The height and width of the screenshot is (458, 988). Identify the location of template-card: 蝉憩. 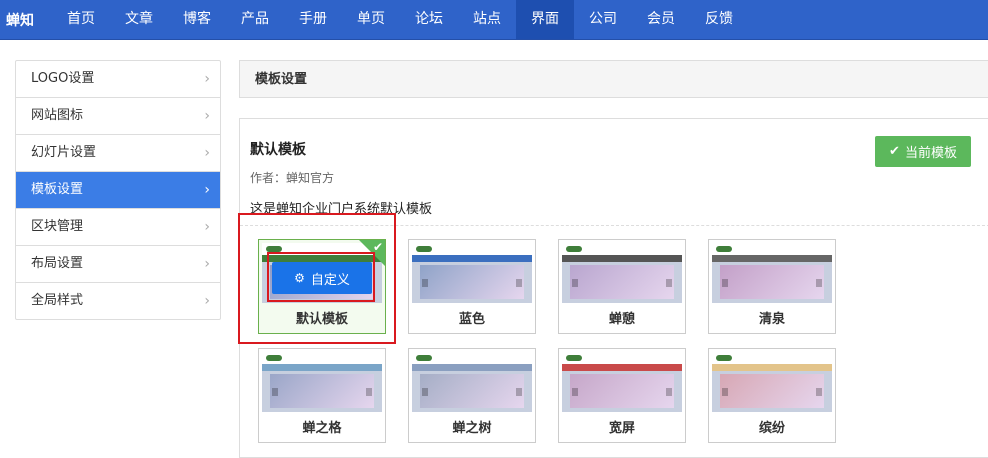
(622, 286).